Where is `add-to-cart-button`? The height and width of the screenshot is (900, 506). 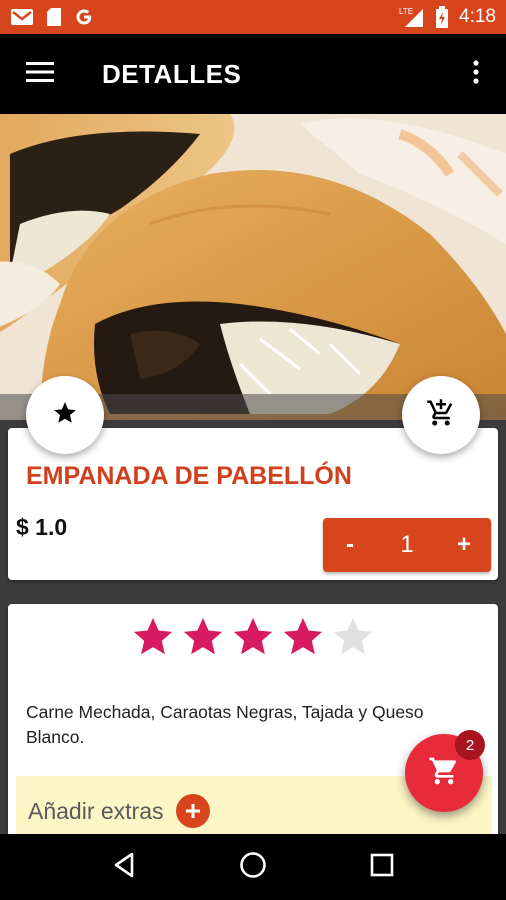
add-to-cart-button is located at coordinates (441, 415).